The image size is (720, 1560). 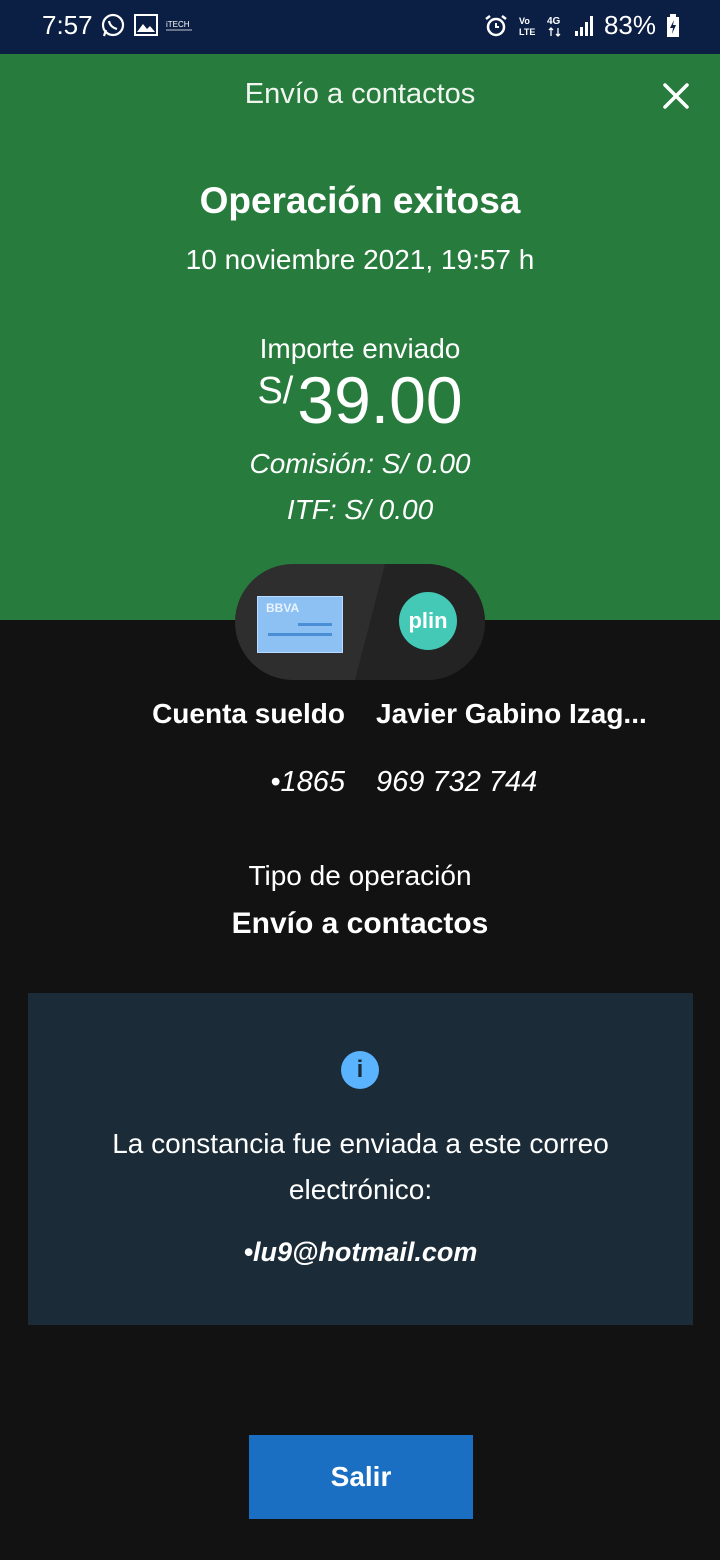 I want to click on notification-icons: iTECH, so click(x=147, y=25).